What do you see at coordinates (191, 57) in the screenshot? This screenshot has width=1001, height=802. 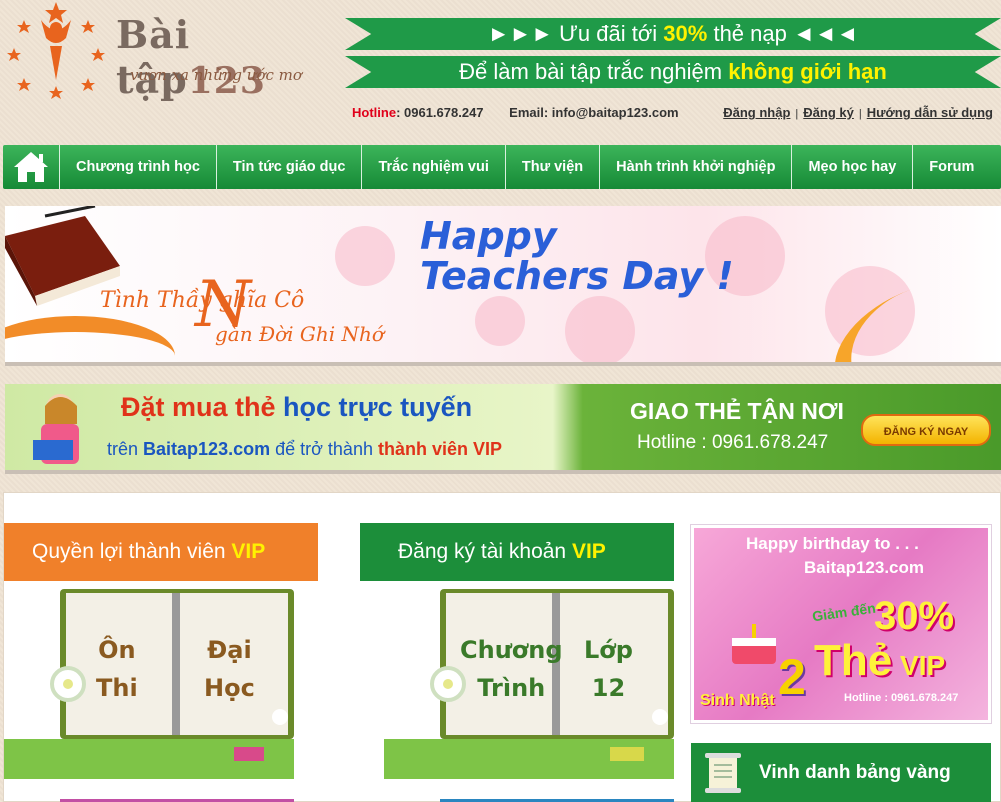 I see `logo-name: Bài tập123` at bounding box center [191, 57].